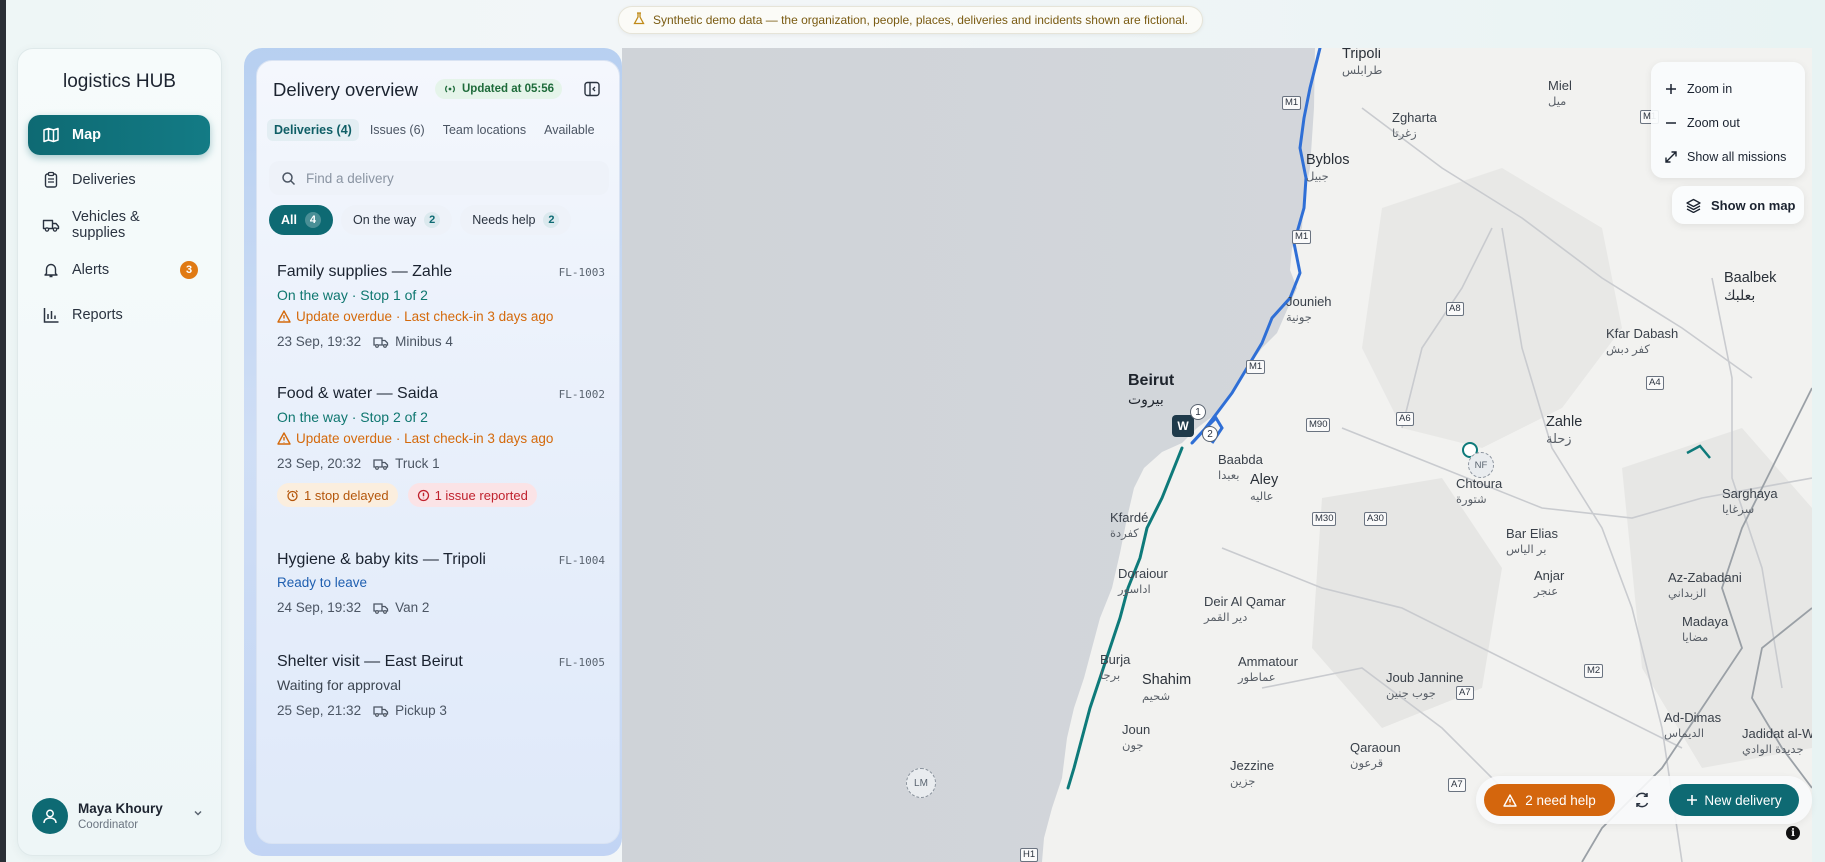 The width and height of the screenshot is (1825, 862). I want to click on refresh-icon, so click(1642, 800).